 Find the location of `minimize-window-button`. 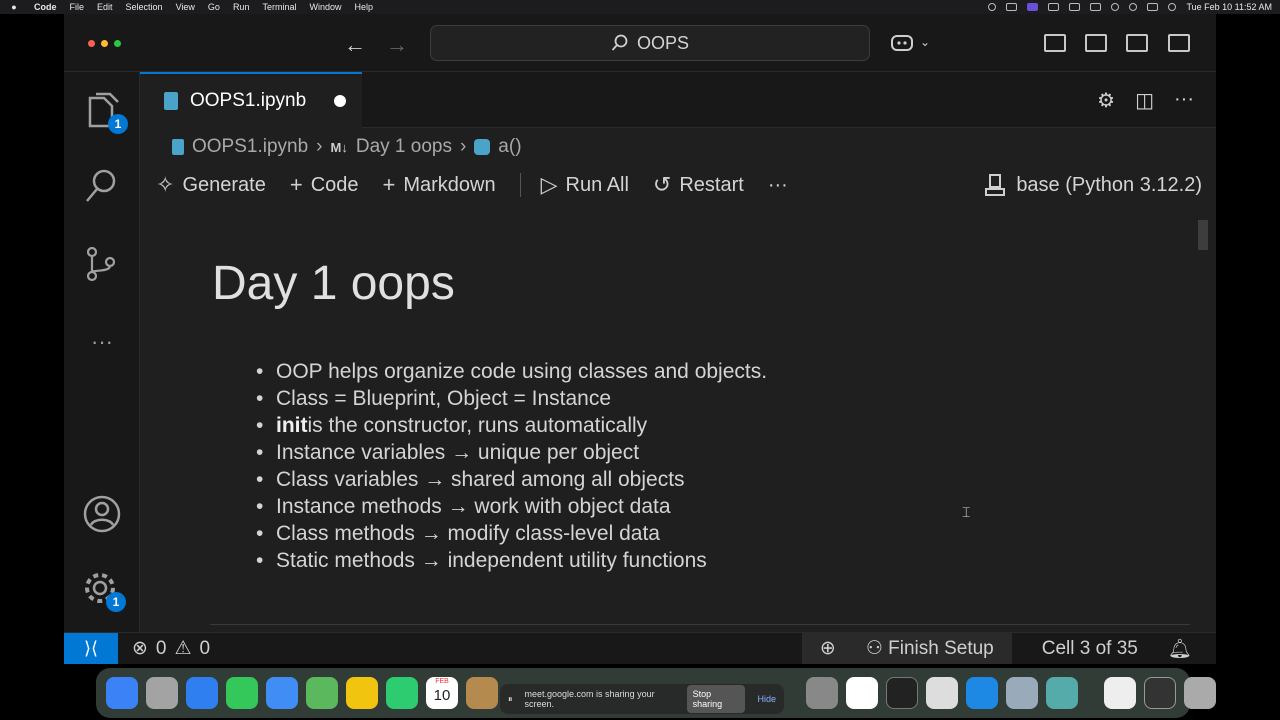

minimize-window-button is located at coordinates (104, 43).